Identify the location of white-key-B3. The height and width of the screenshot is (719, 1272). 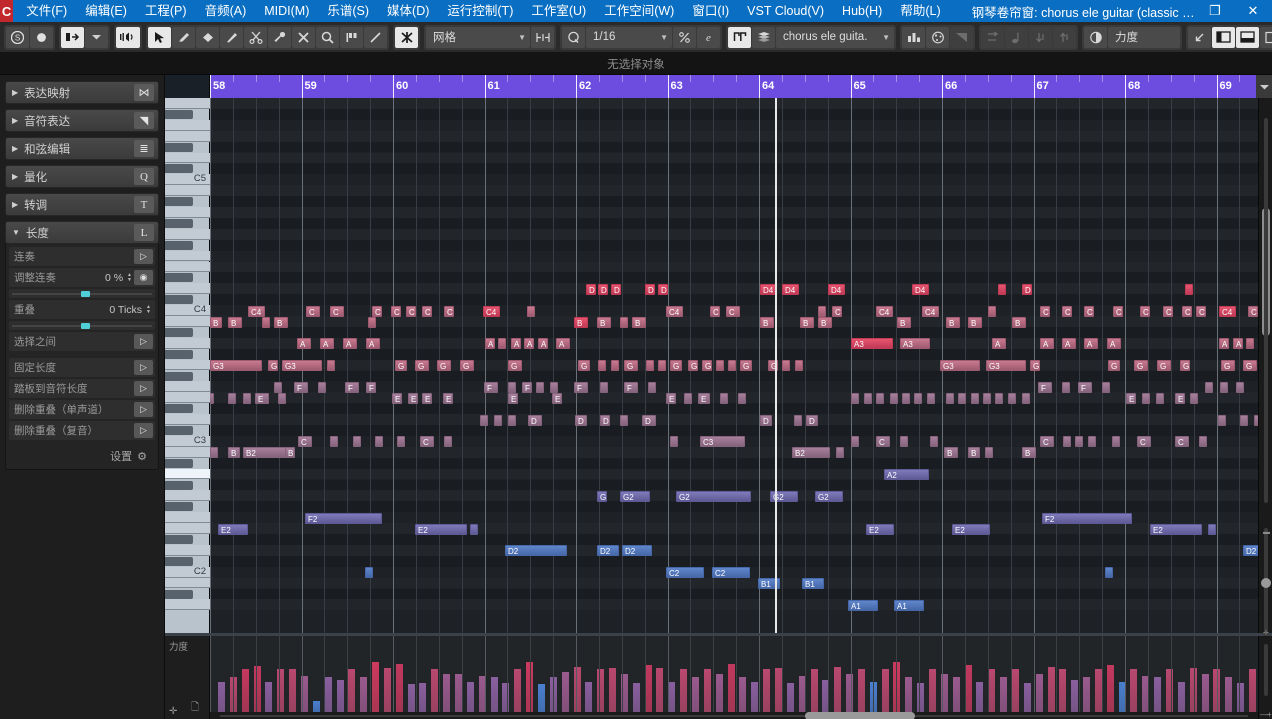
(187, 321).